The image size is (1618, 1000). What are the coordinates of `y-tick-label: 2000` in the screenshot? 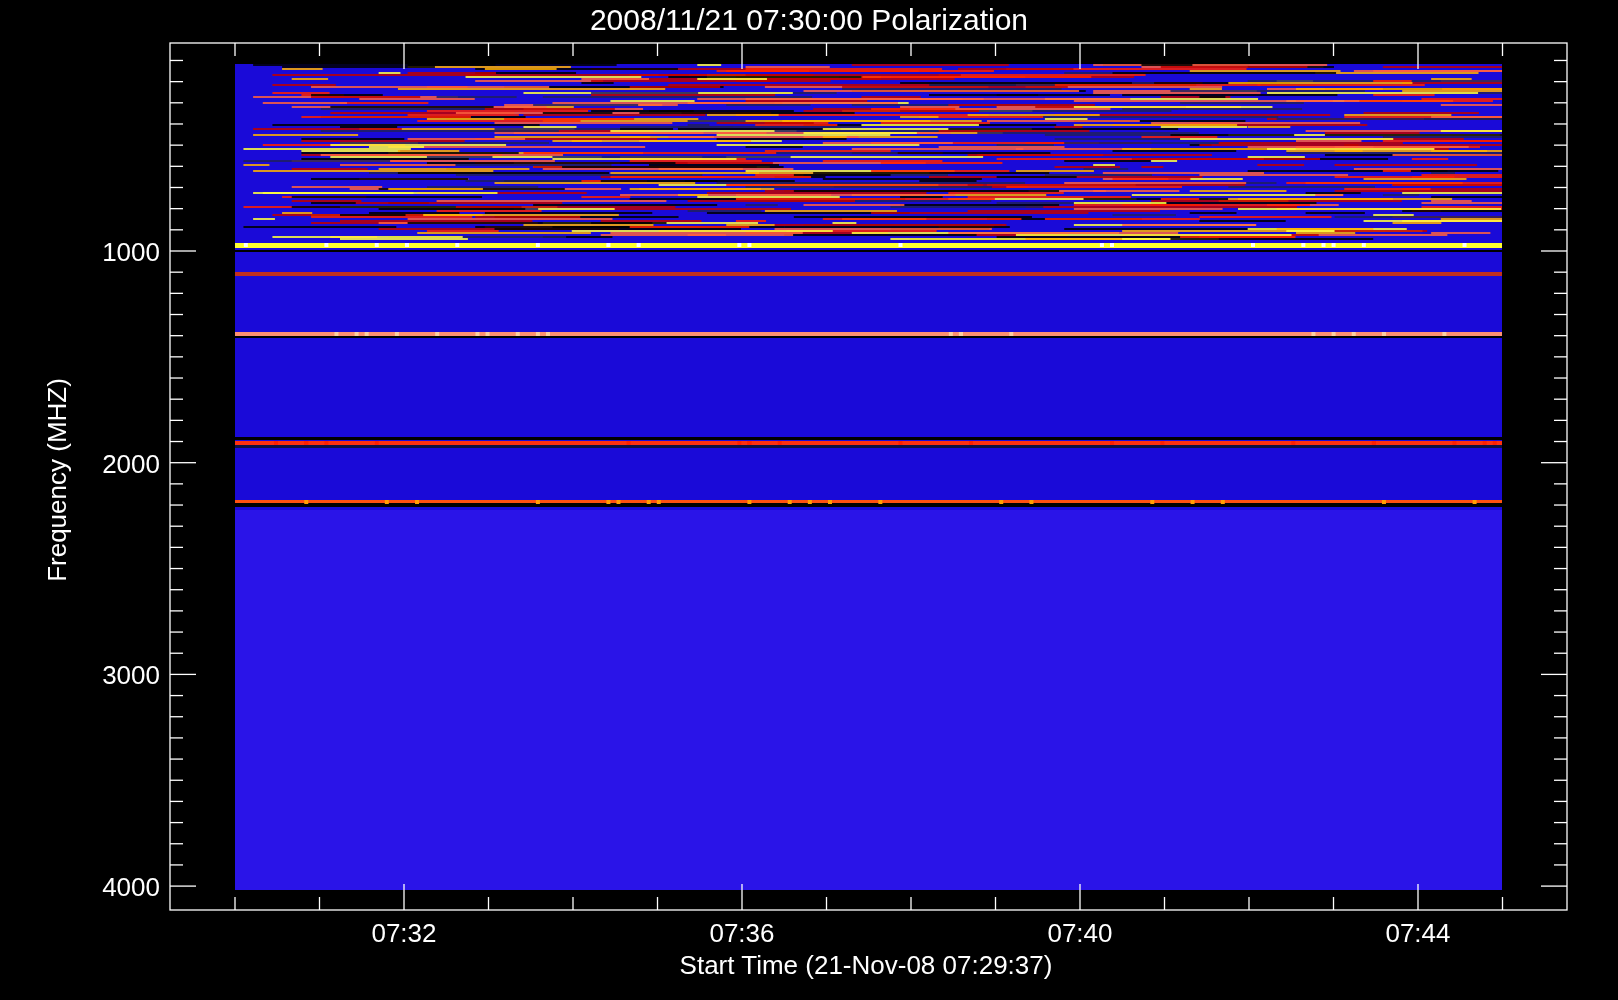 It's located at (131, 463).